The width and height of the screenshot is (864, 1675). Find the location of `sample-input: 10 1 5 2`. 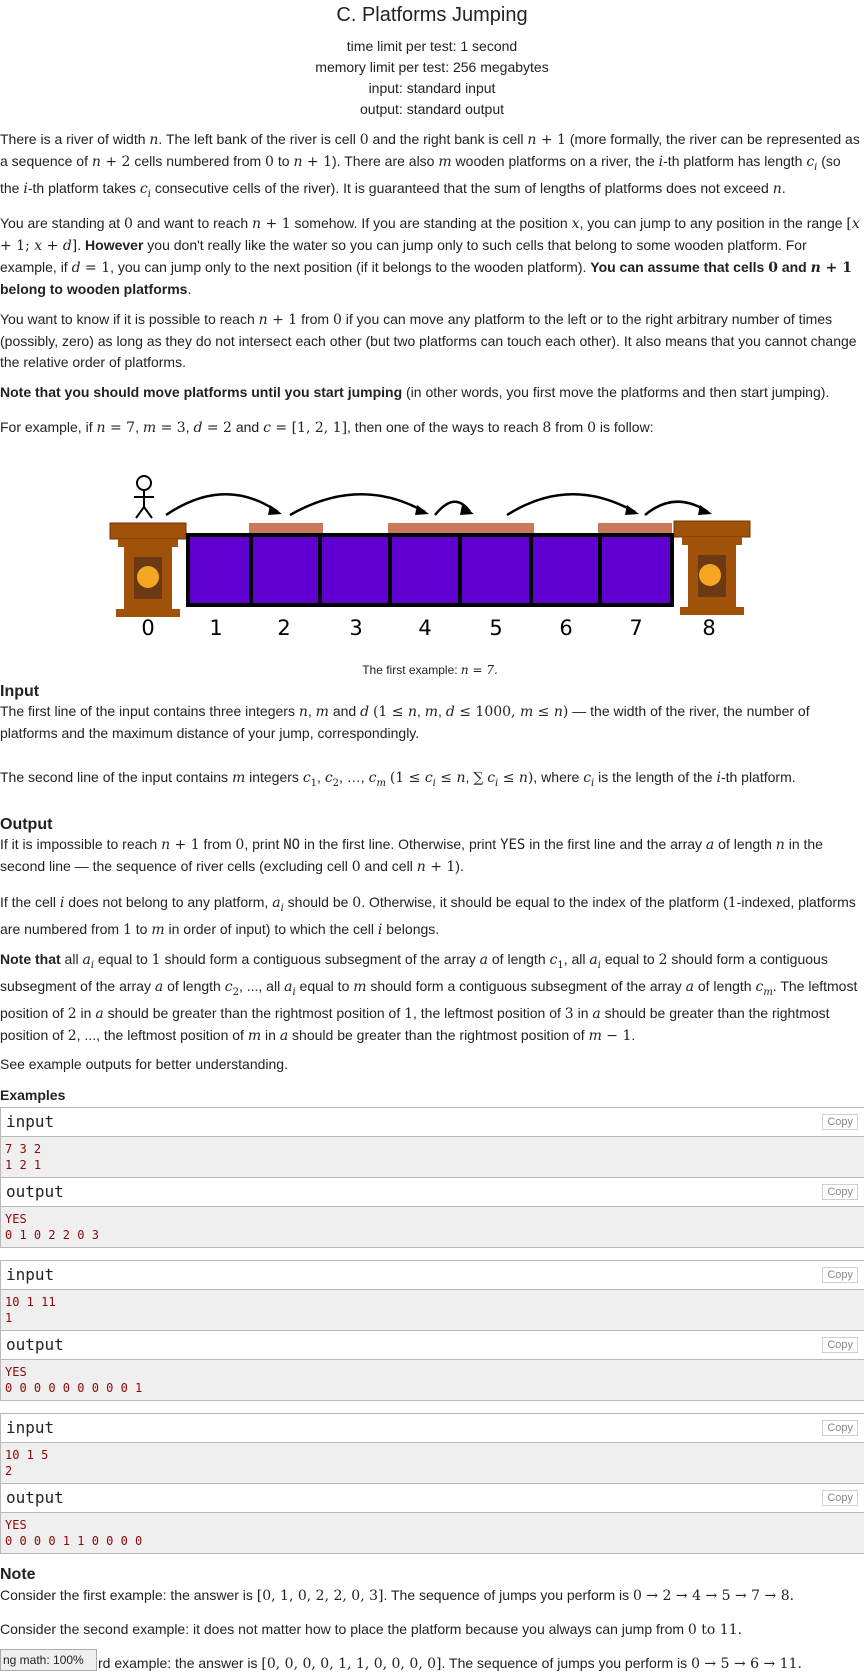

sample-input: 10 1 5 2 is located at coordinates (432, 1463).